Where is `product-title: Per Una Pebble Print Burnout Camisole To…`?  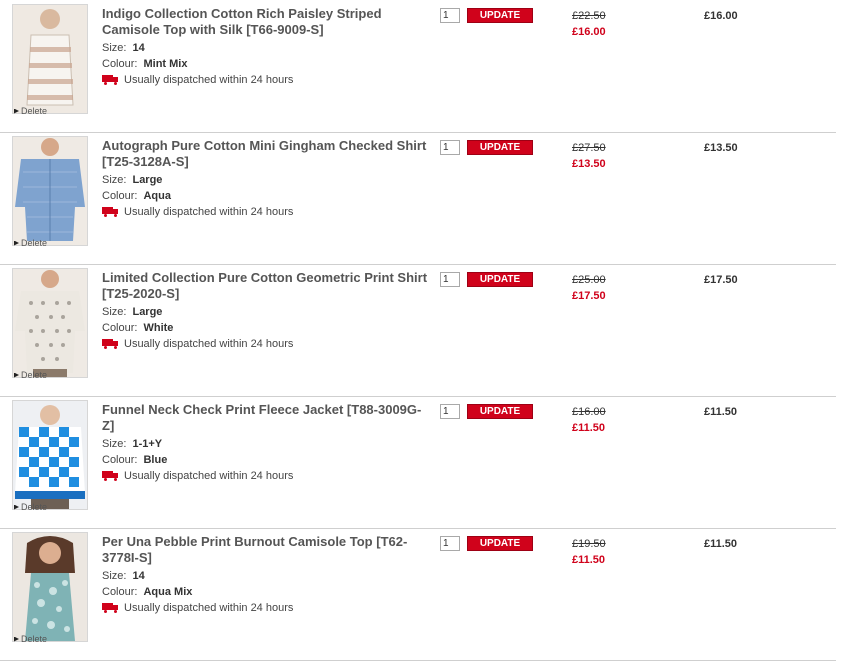
product-title: Per Una Pebble Print Burnout Camisole To… is located at coordinates (267, 550).